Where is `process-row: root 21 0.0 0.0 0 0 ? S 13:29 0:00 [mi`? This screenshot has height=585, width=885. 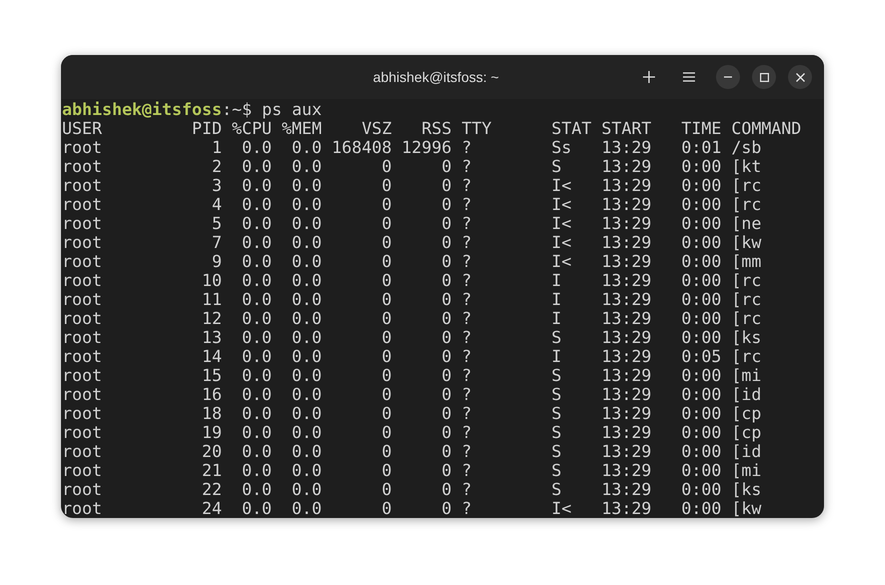 process-row: root 21 0.0 0.0 0 0 ? S 13:29 0:00 [mi is located at coordinates (412, 470).